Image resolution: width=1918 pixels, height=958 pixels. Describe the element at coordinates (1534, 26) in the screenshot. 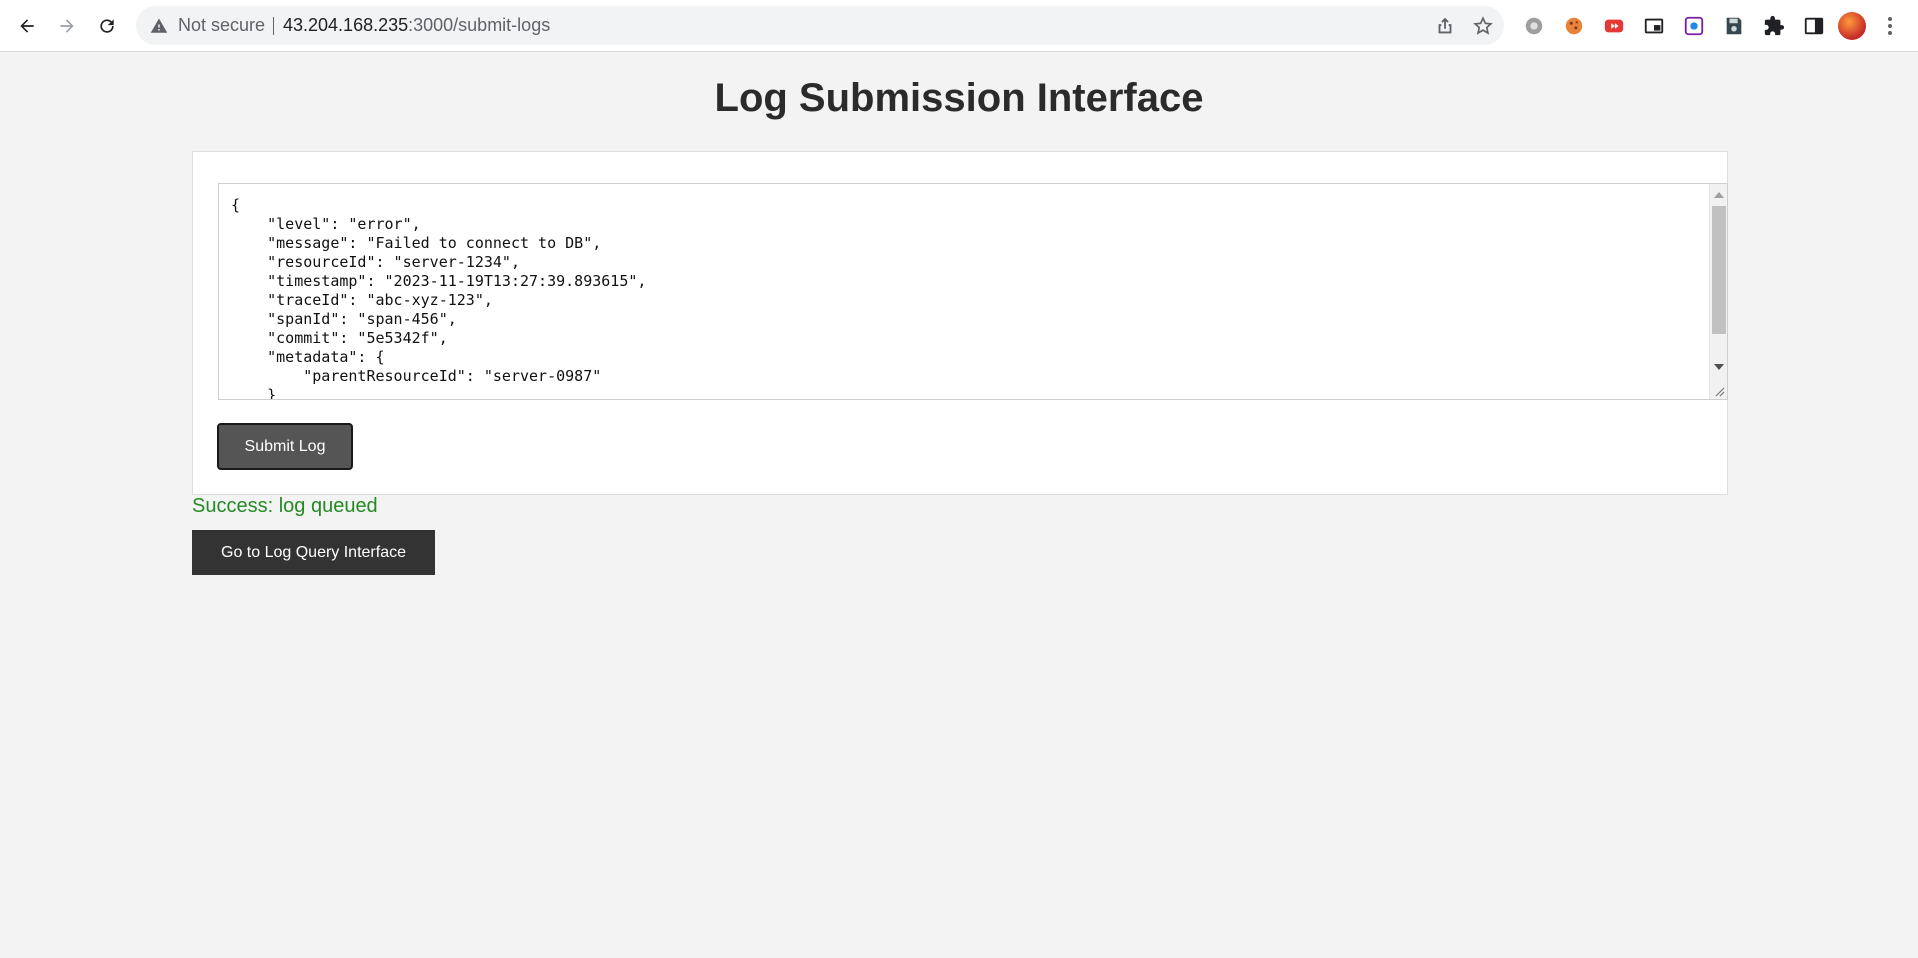

I see `settings-extension-icon` at that location.